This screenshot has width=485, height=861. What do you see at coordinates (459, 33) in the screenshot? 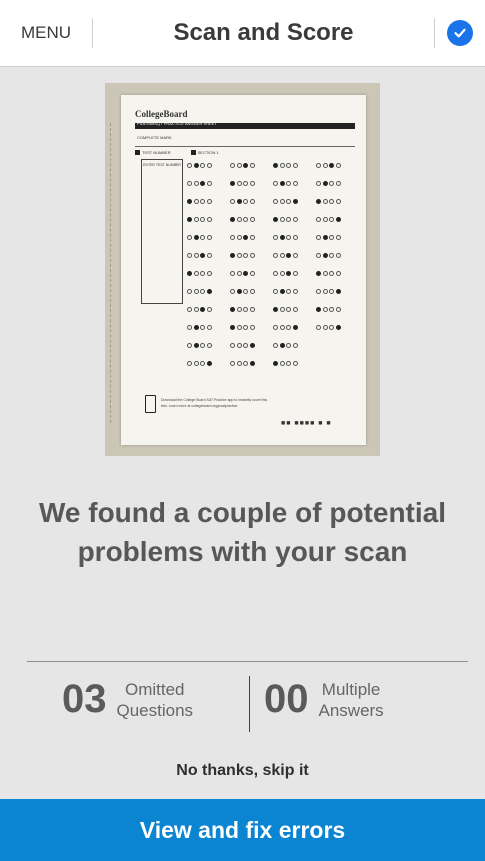
I see `confirm-button` at bounding box center [459, 33].